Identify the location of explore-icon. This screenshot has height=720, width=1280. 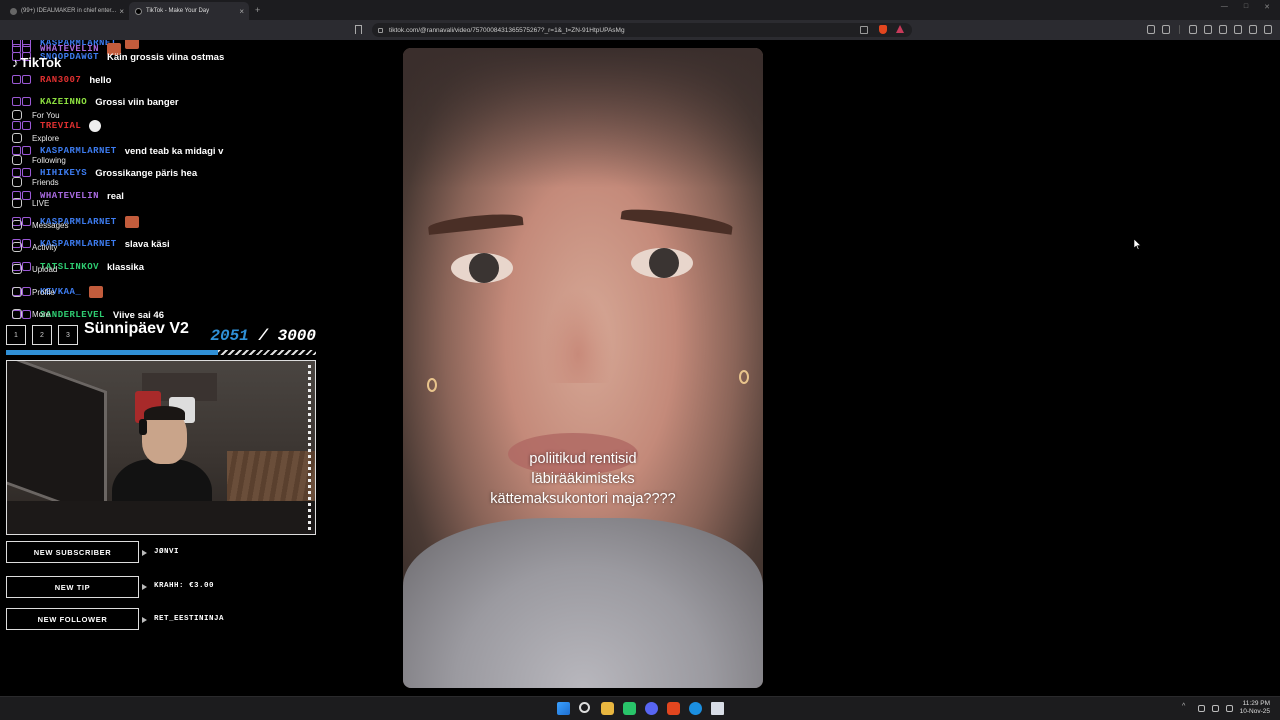
(17, 138).